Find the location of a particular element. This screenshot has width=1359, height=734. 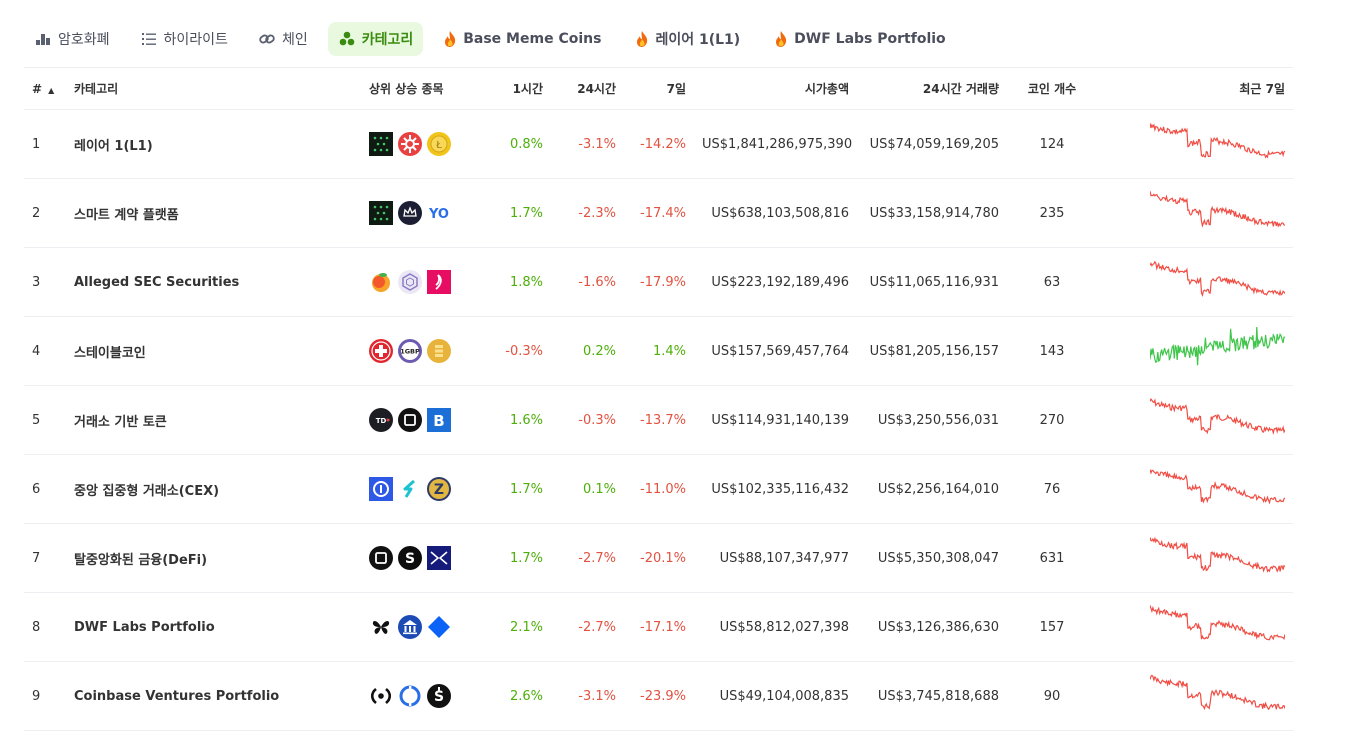

category-name-link: 레이어 1(L1) is located at coordinates (213, 144).